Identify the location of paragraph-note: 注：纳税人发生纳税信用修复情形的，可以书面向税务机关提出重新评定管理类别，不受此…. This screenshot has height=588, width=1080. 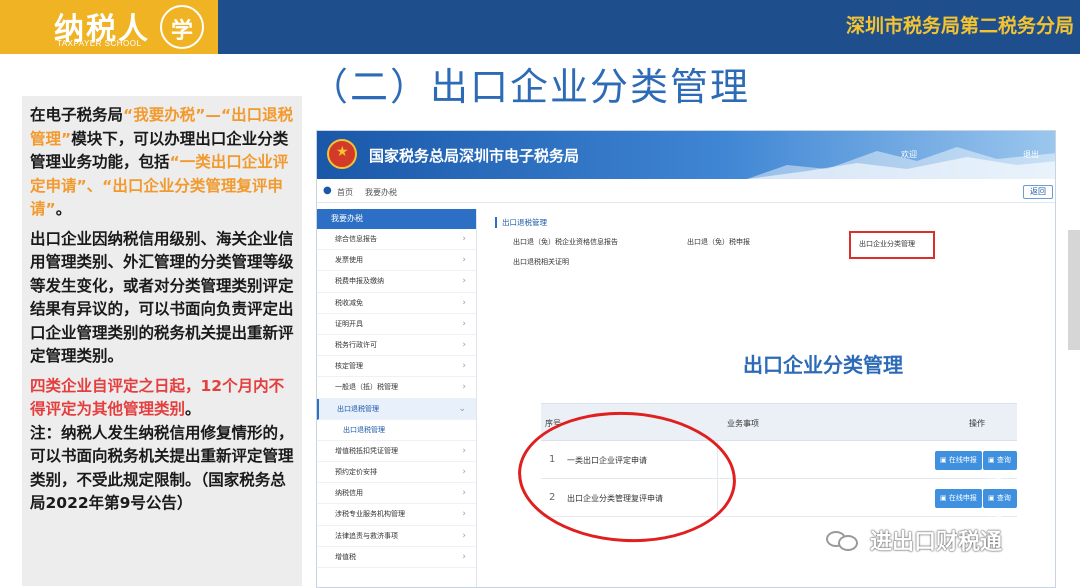
(162, 468).